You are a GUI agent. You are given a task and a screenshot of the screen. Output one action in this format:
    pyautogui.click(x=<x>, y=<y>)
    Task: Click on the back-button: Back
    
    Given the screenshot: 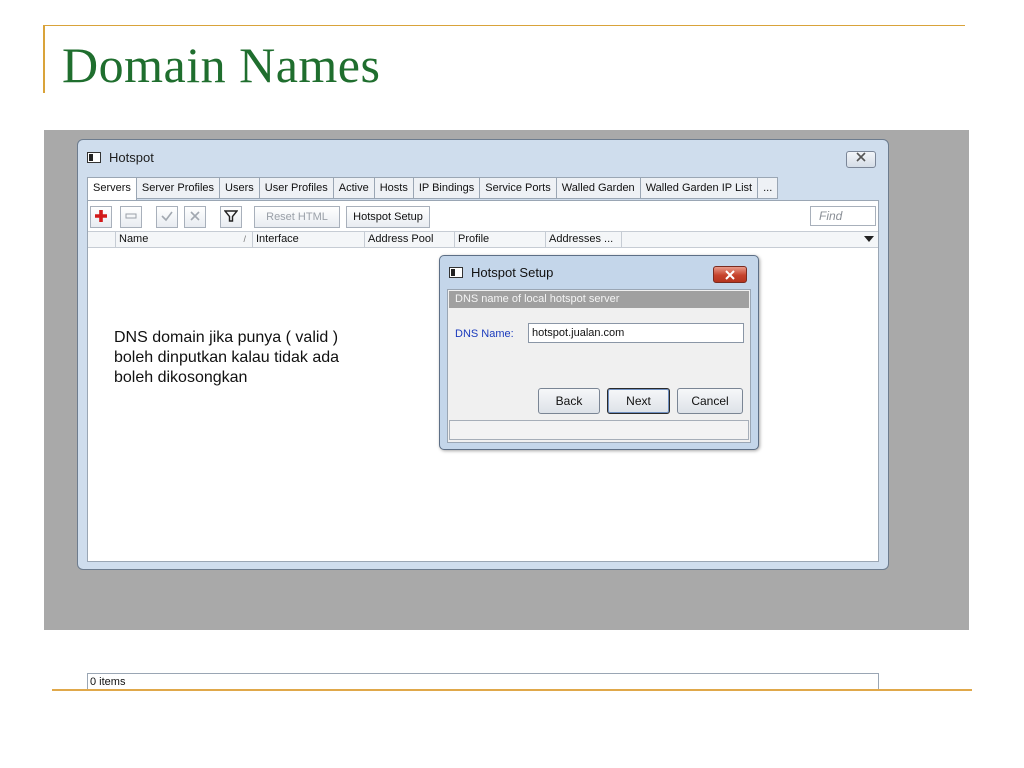 What is the action you would take?
    pyautogui.click(x=569, y=401)
    